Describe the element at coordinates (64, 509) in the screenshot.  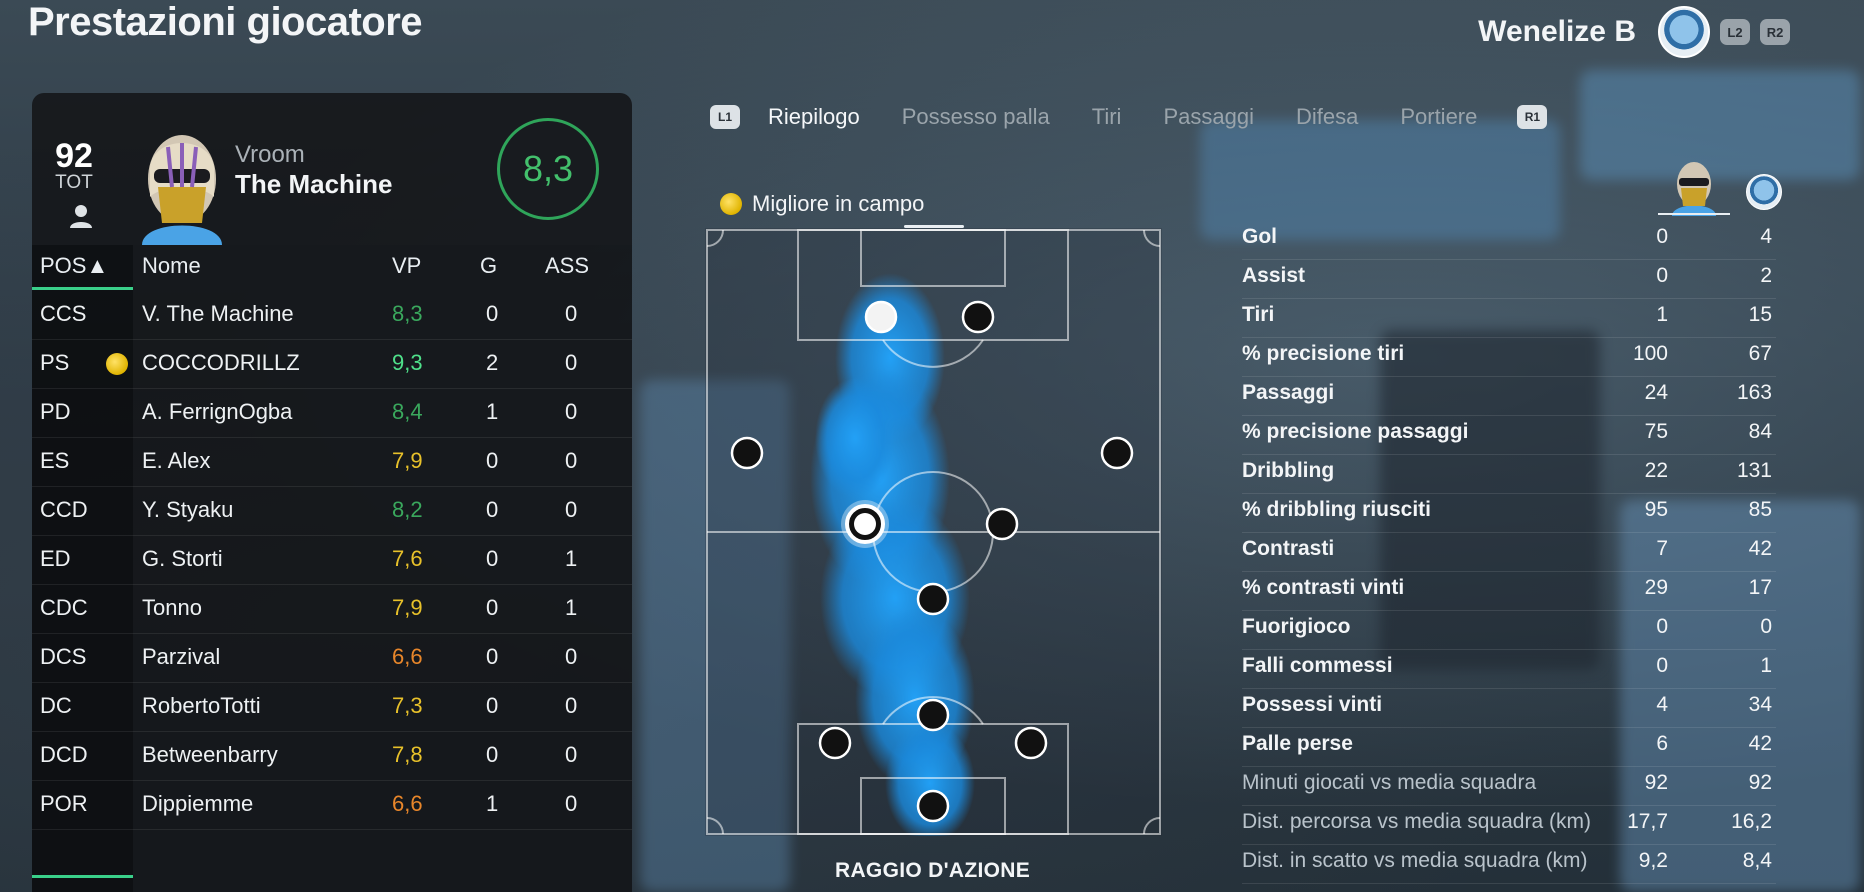
I see `row-position: CCD` at that location.